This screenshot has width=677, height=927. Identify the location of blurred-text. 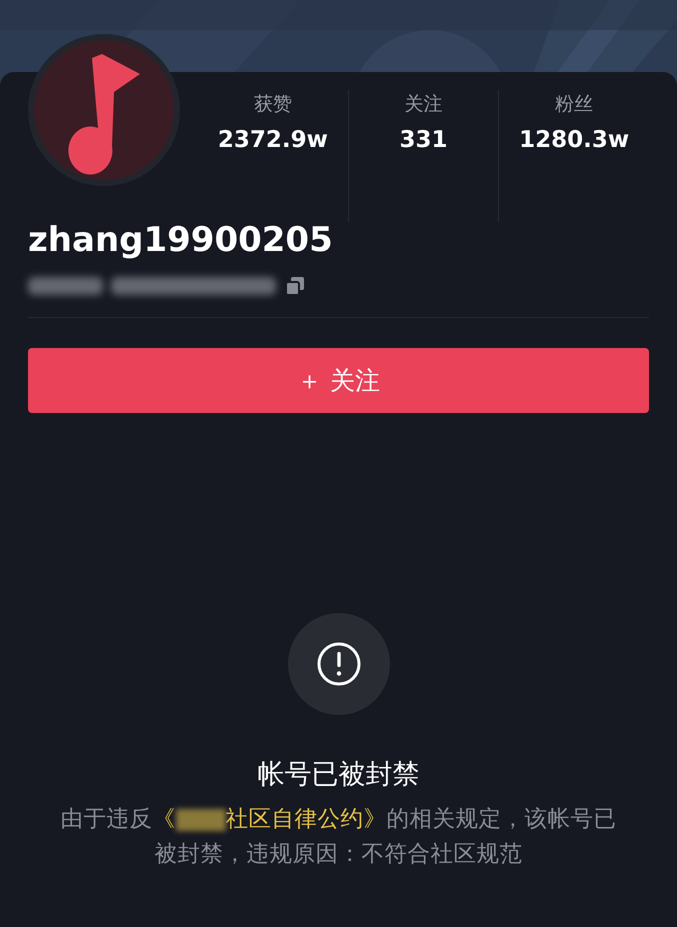
(201, 819).